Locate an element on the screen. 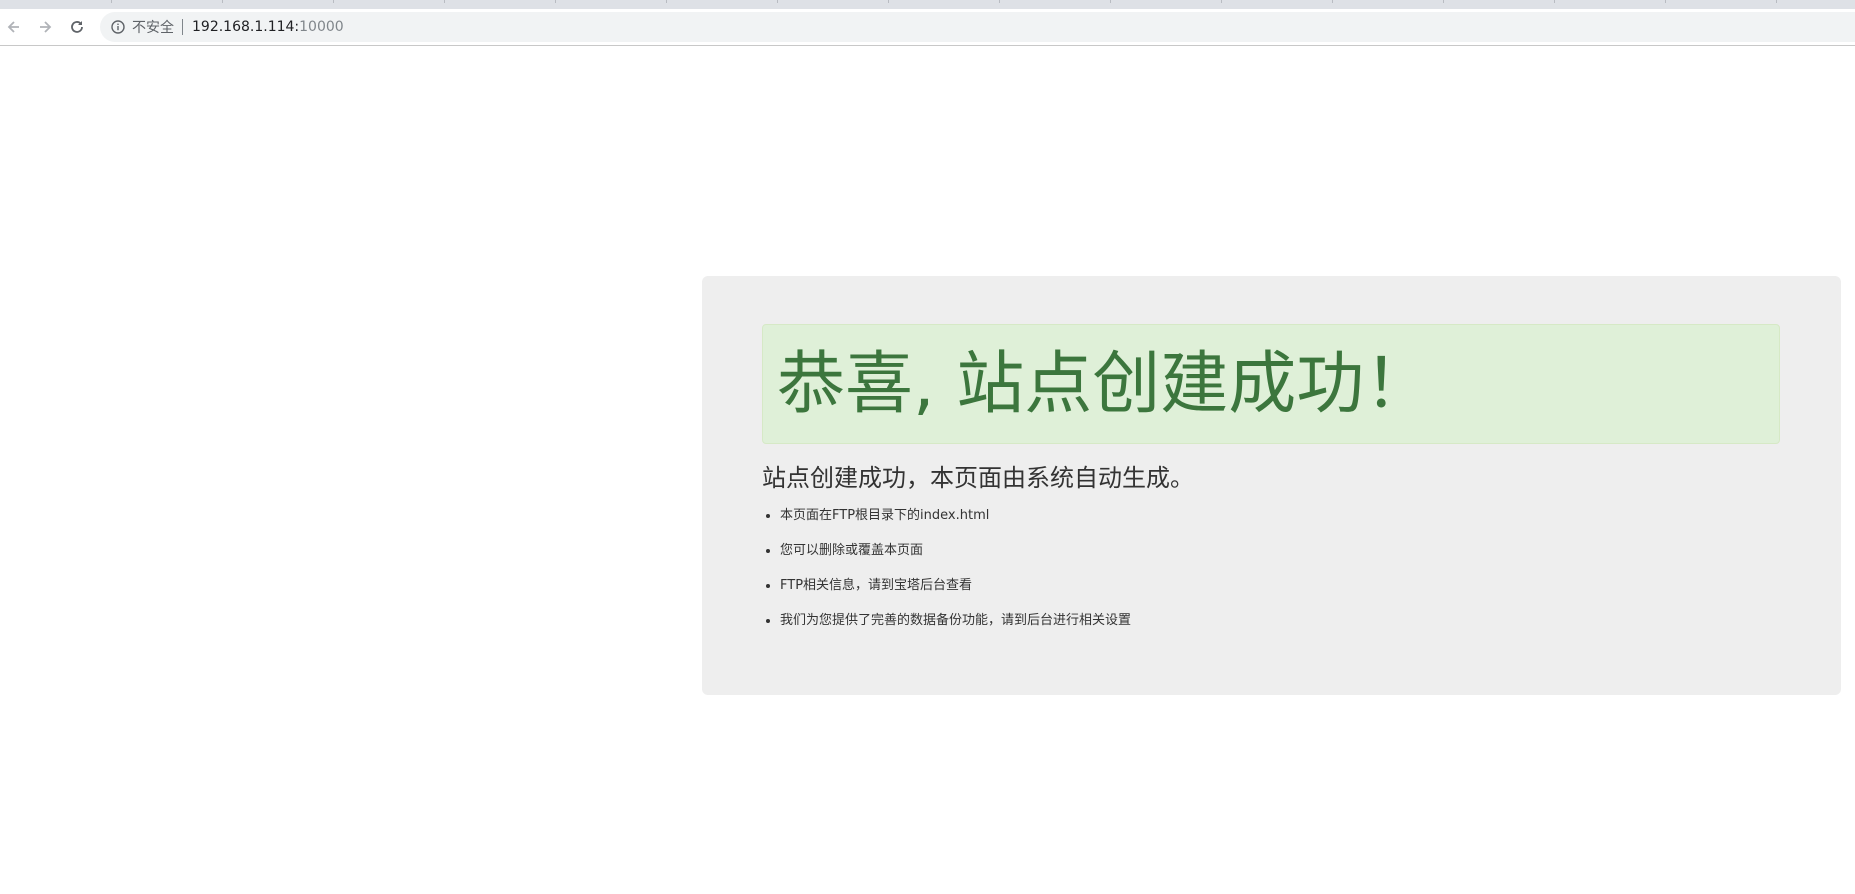 The width and height of the screenshot is (1855, 894). omnibox-divider is located at coordinates (182, 27).